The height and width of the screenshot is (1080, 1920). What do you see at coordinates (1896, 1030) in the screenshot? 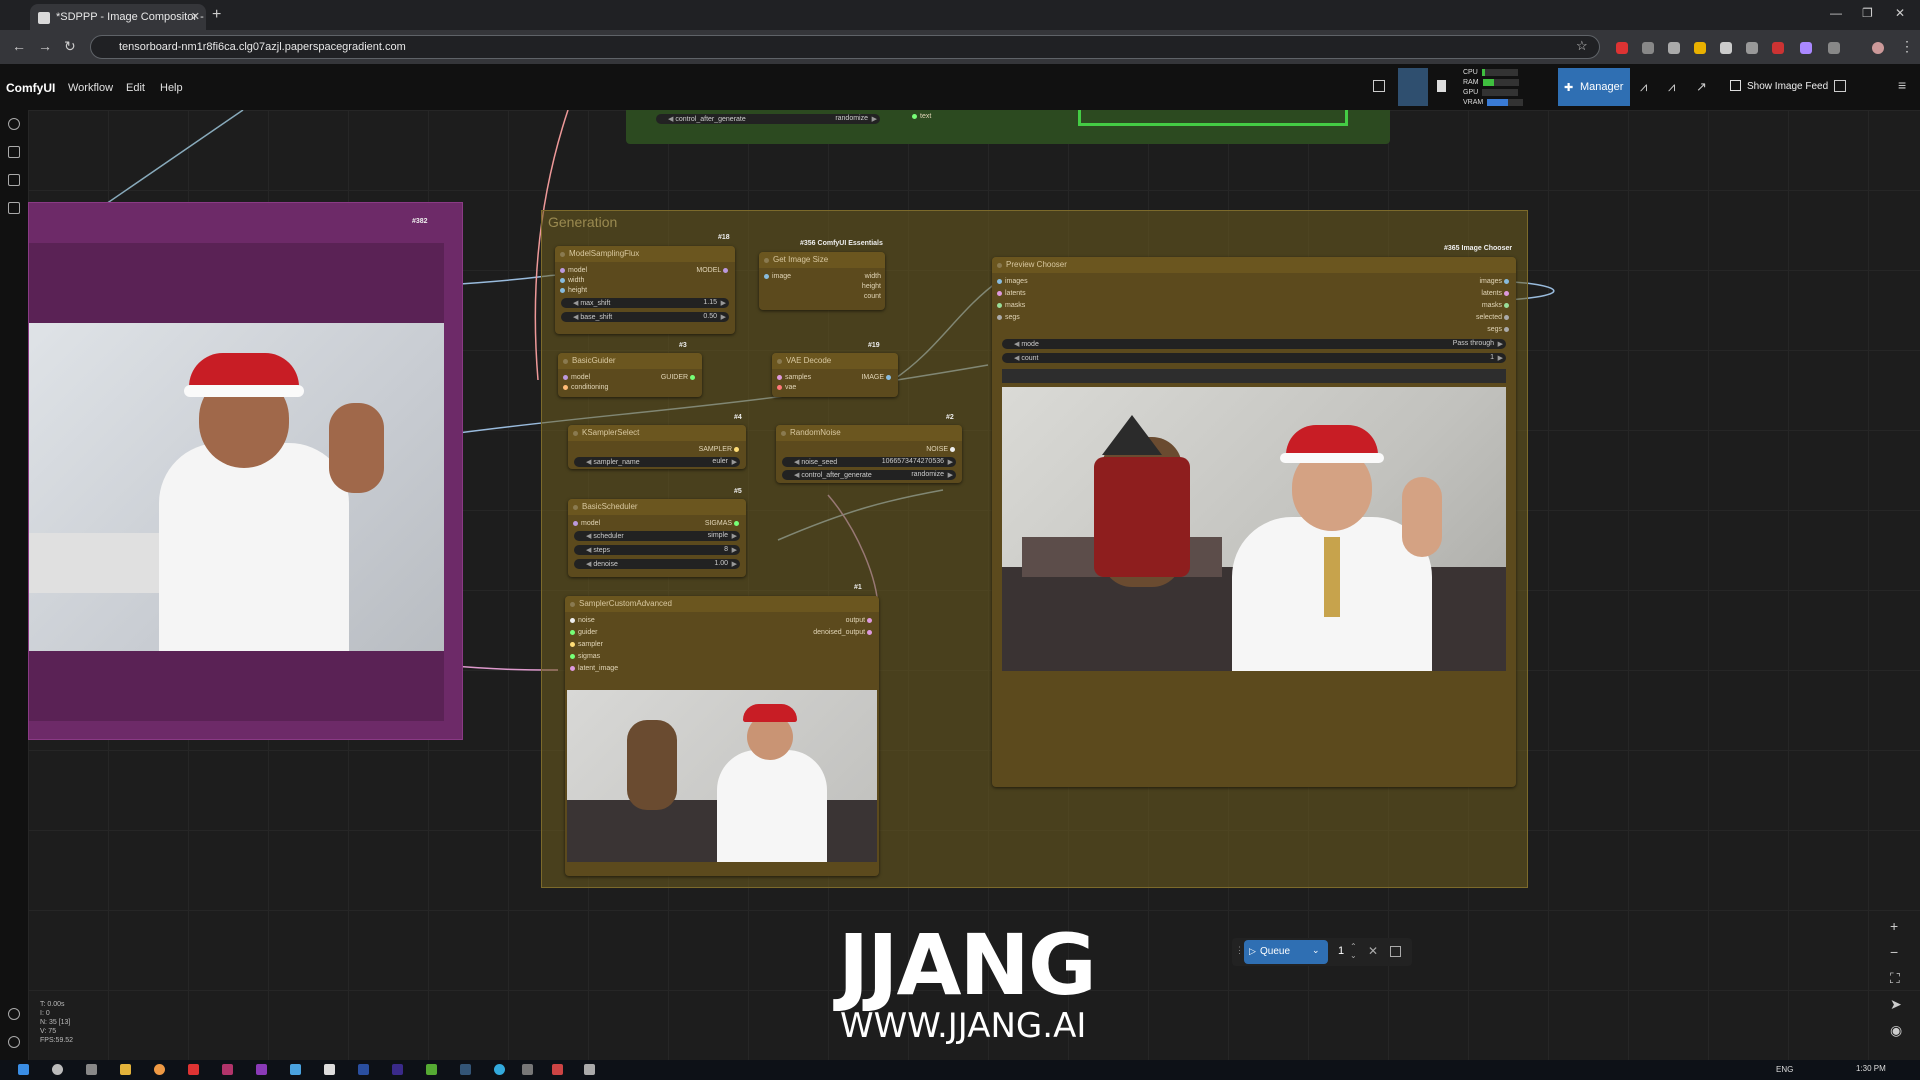
I see `toggle-links-icon: ◉` at bounding box center [1896, 1030].